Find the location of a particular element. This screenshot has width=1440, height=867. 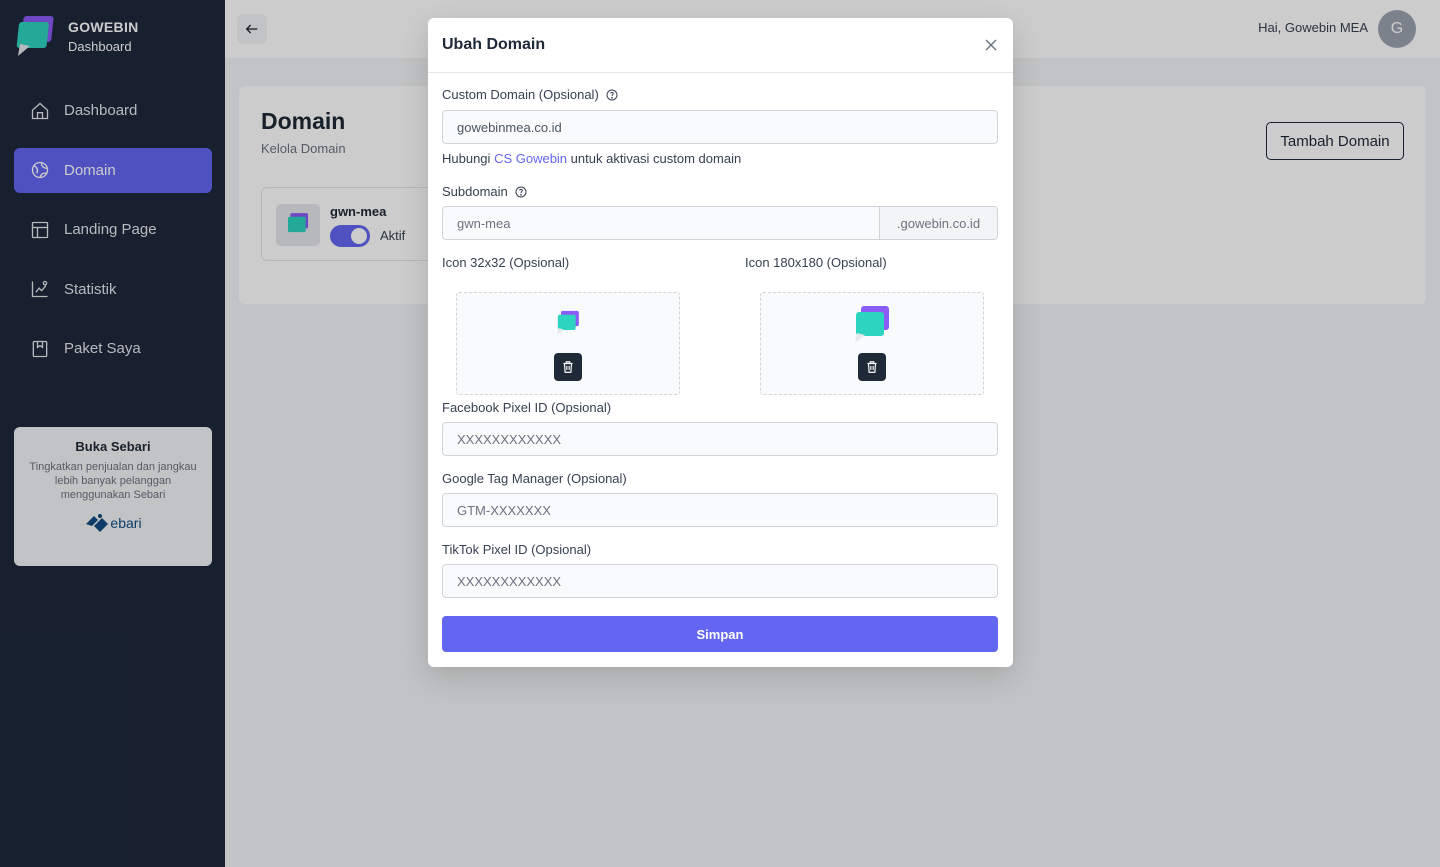

google-tag-placeholder: GTM-XXXXXXX is located at coordinates (504, 510).